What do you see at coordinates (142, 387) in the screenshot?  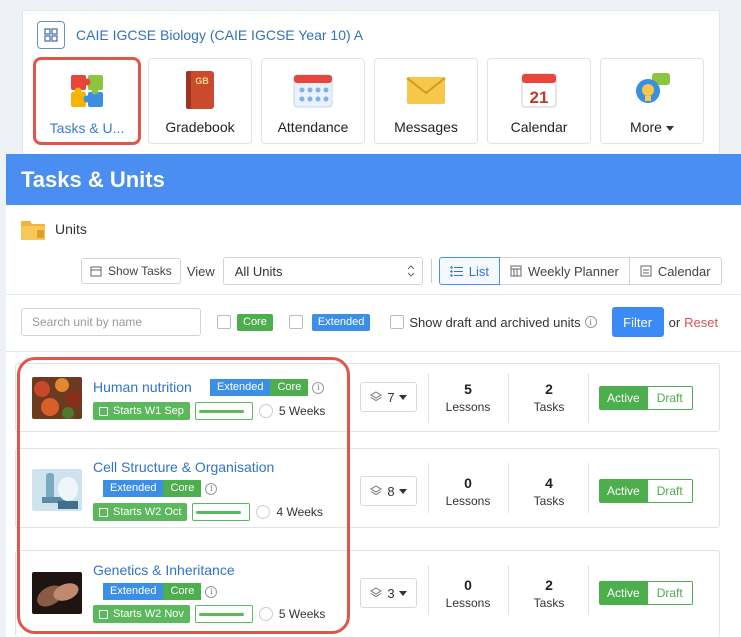 I see `unit-title: Human nutrition` at bounding box center [142, 387].